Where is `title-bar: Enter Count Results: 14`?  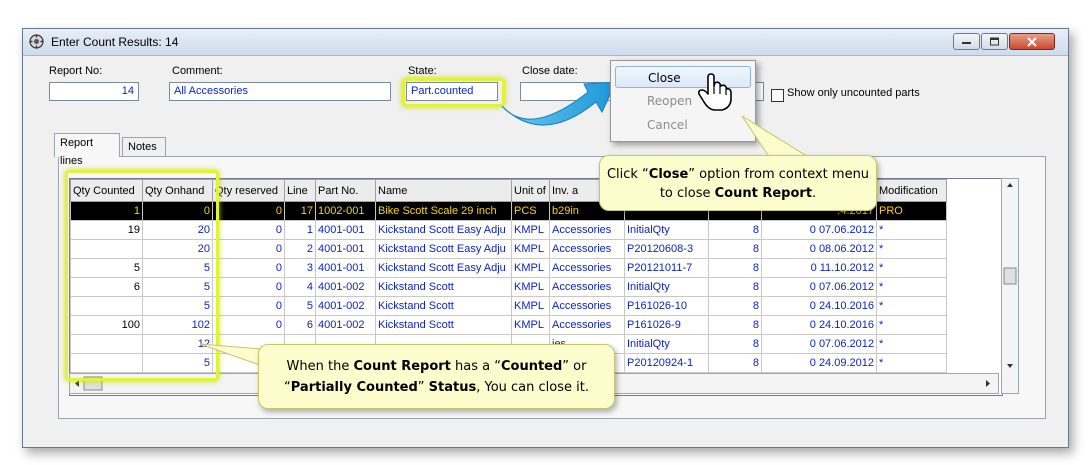 title-bar: Enter Count Results: 14 is located at coordinates (545, 42).